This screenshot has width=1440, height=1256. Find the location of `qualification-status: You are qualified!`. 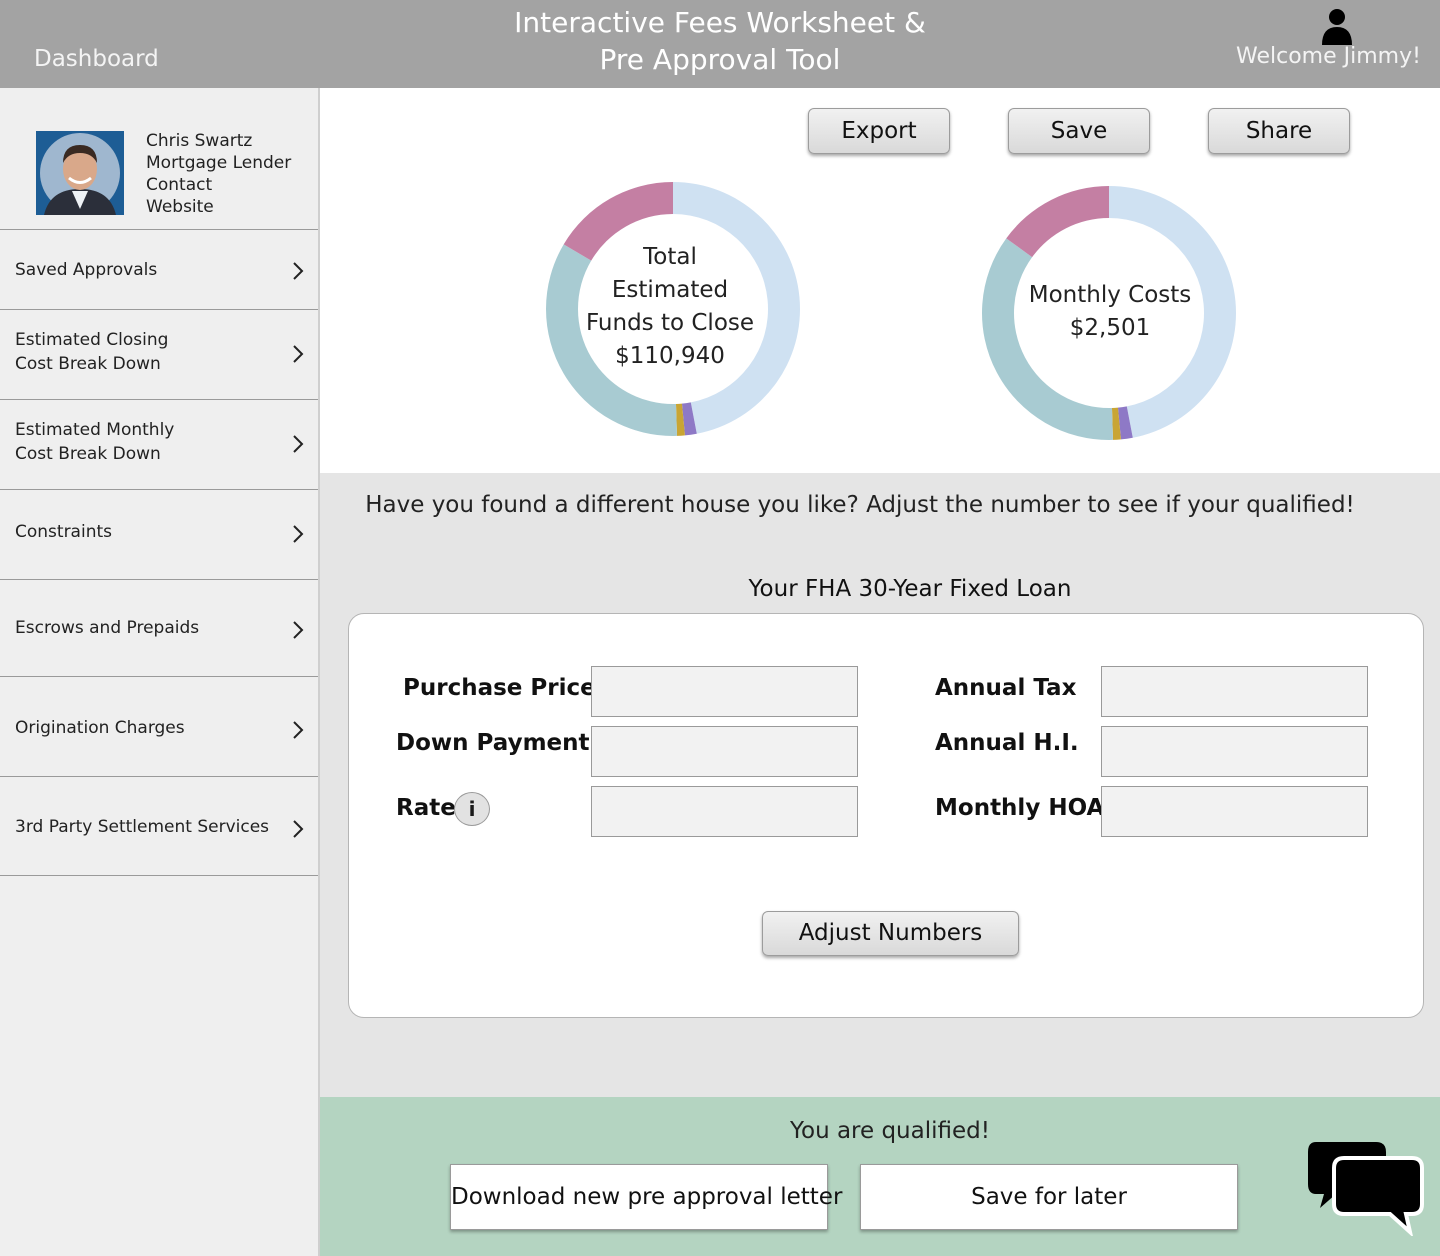

qualification-status: You are qualified! is located at coordinates (890, 1131).